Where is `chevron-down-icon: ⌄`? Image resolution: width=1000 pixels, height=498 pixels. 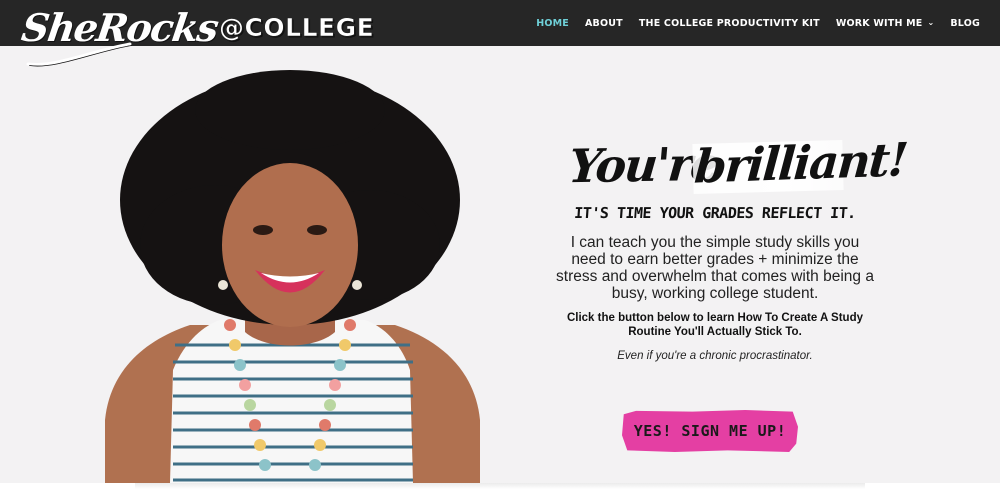 chevron-down-icon: ⌄ is located at coordinates (931, 22).